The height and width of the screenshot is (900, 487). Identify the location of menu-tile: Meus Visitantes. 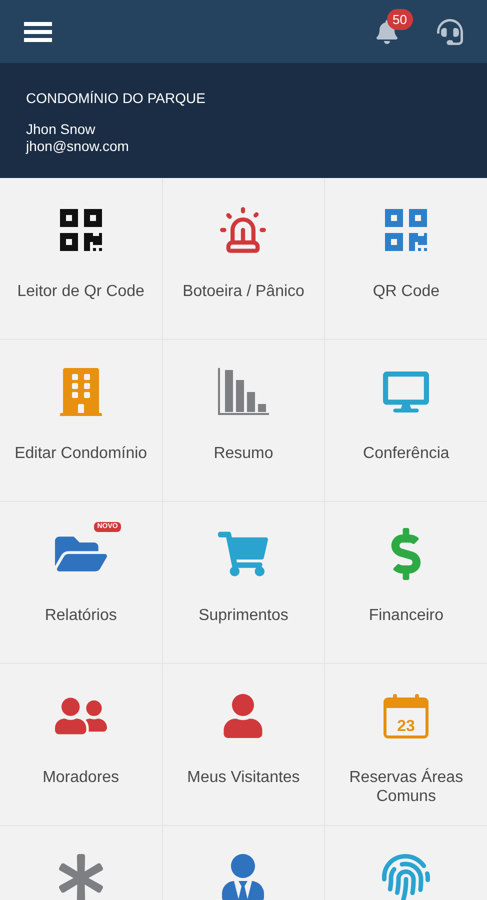
(243, 744).